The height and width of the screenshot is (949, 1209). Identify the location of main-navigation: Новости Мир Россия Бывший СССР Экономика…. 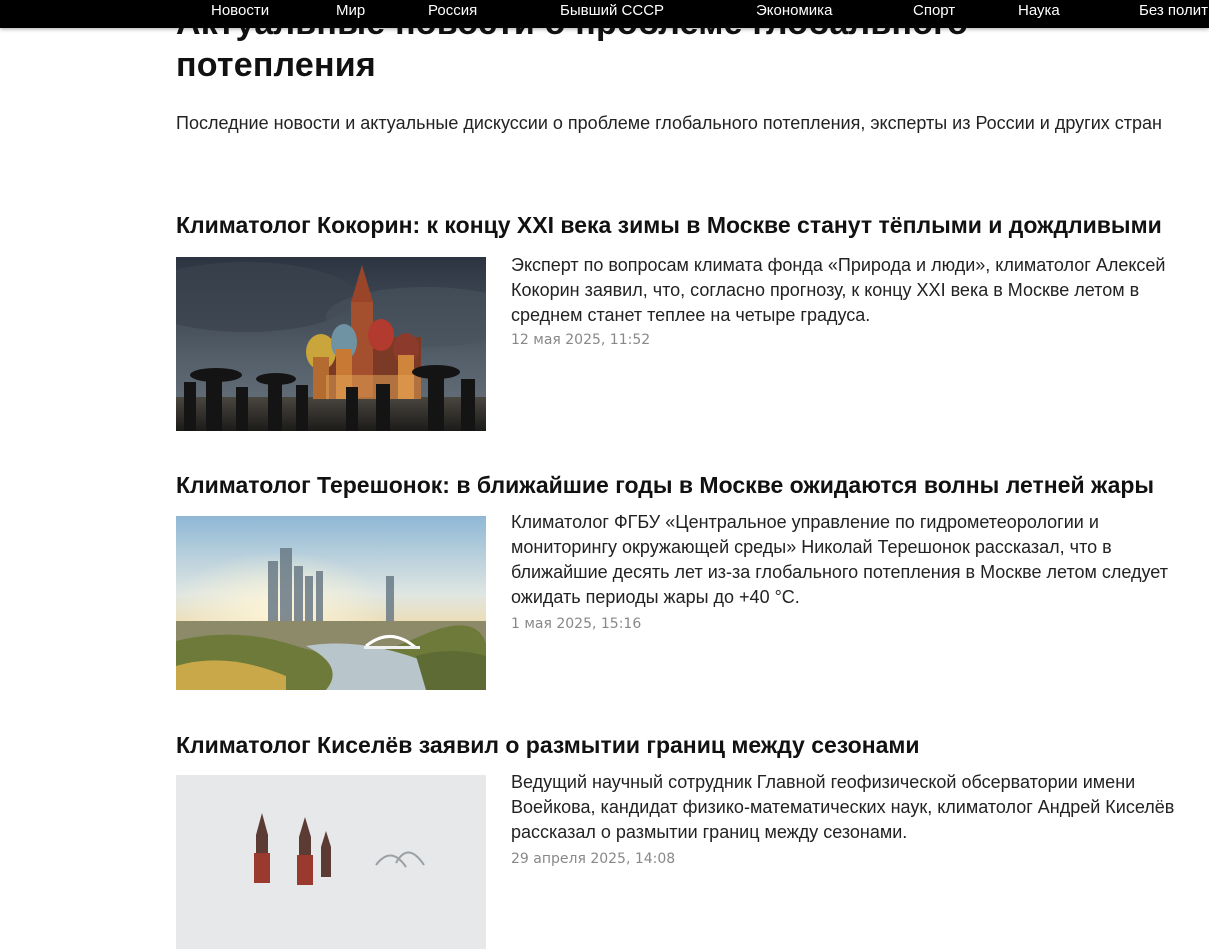
(604, 14).